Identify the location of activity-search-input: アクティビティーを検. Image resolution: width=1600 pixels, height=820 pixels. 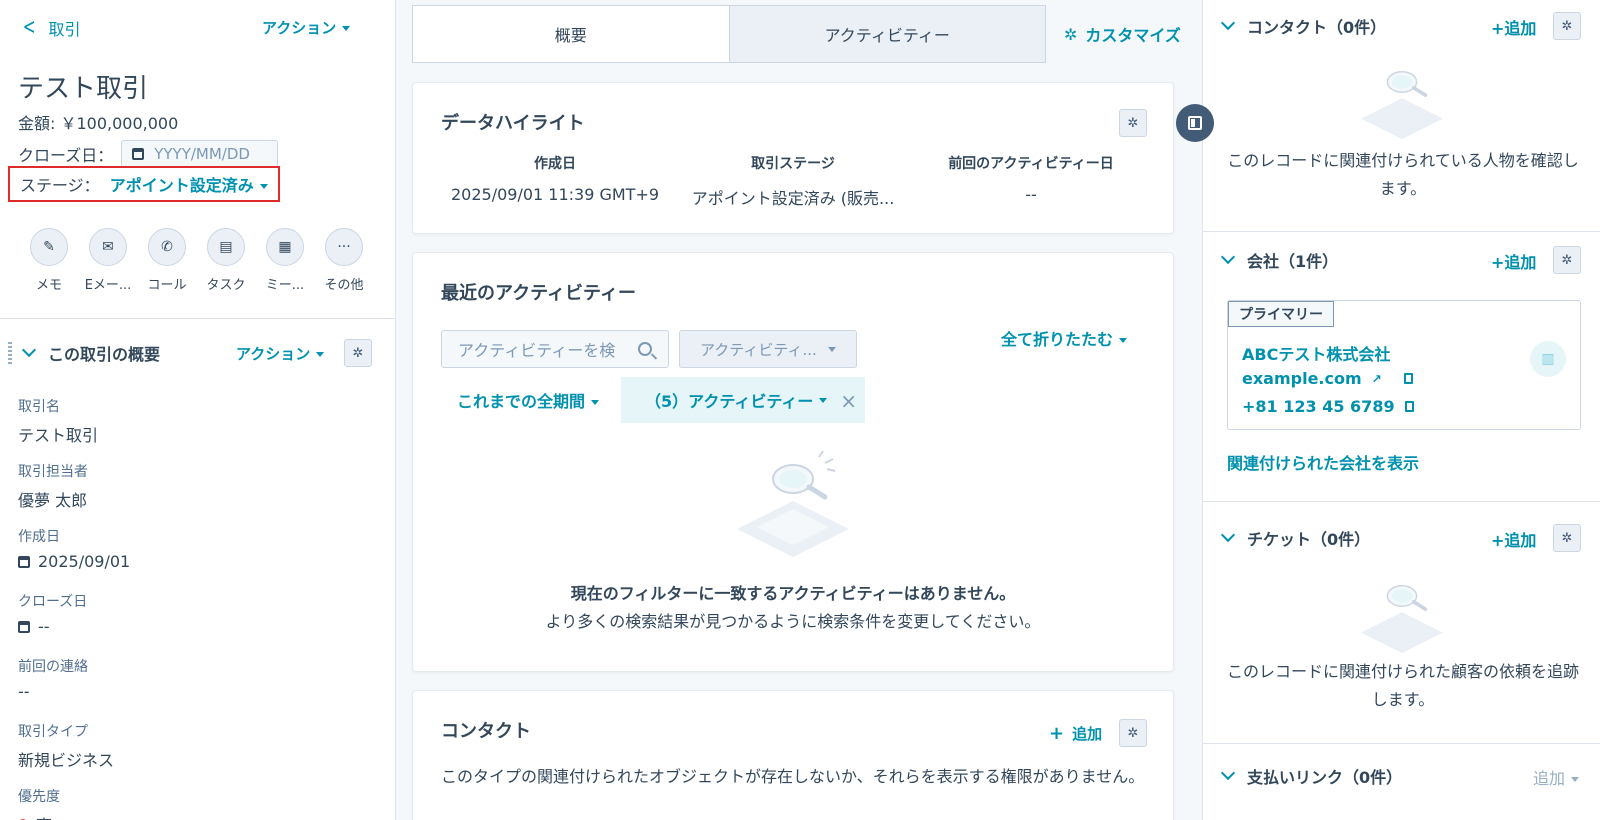
(555, 349).